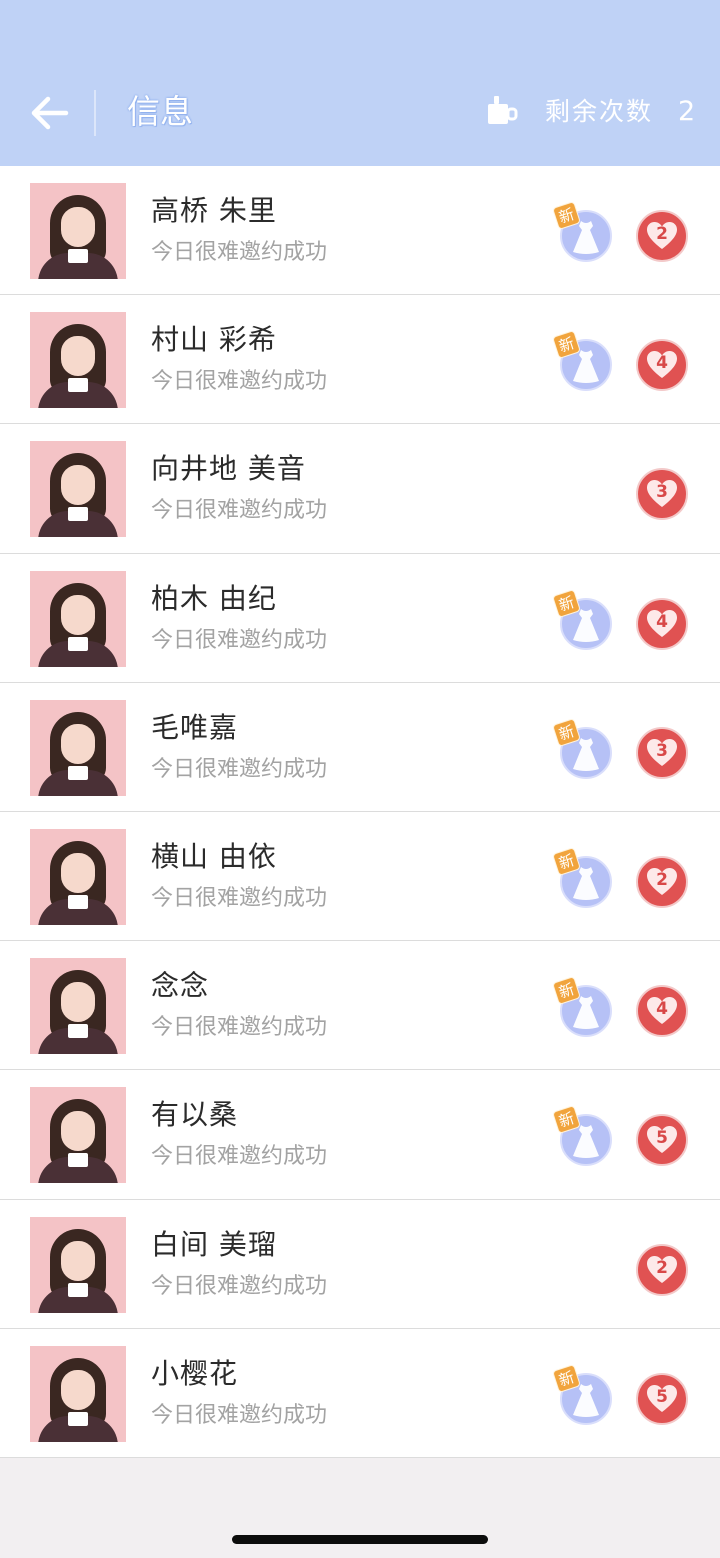  I want to click on top-bar: 信息 剩余次数 2, so click(360, 83).